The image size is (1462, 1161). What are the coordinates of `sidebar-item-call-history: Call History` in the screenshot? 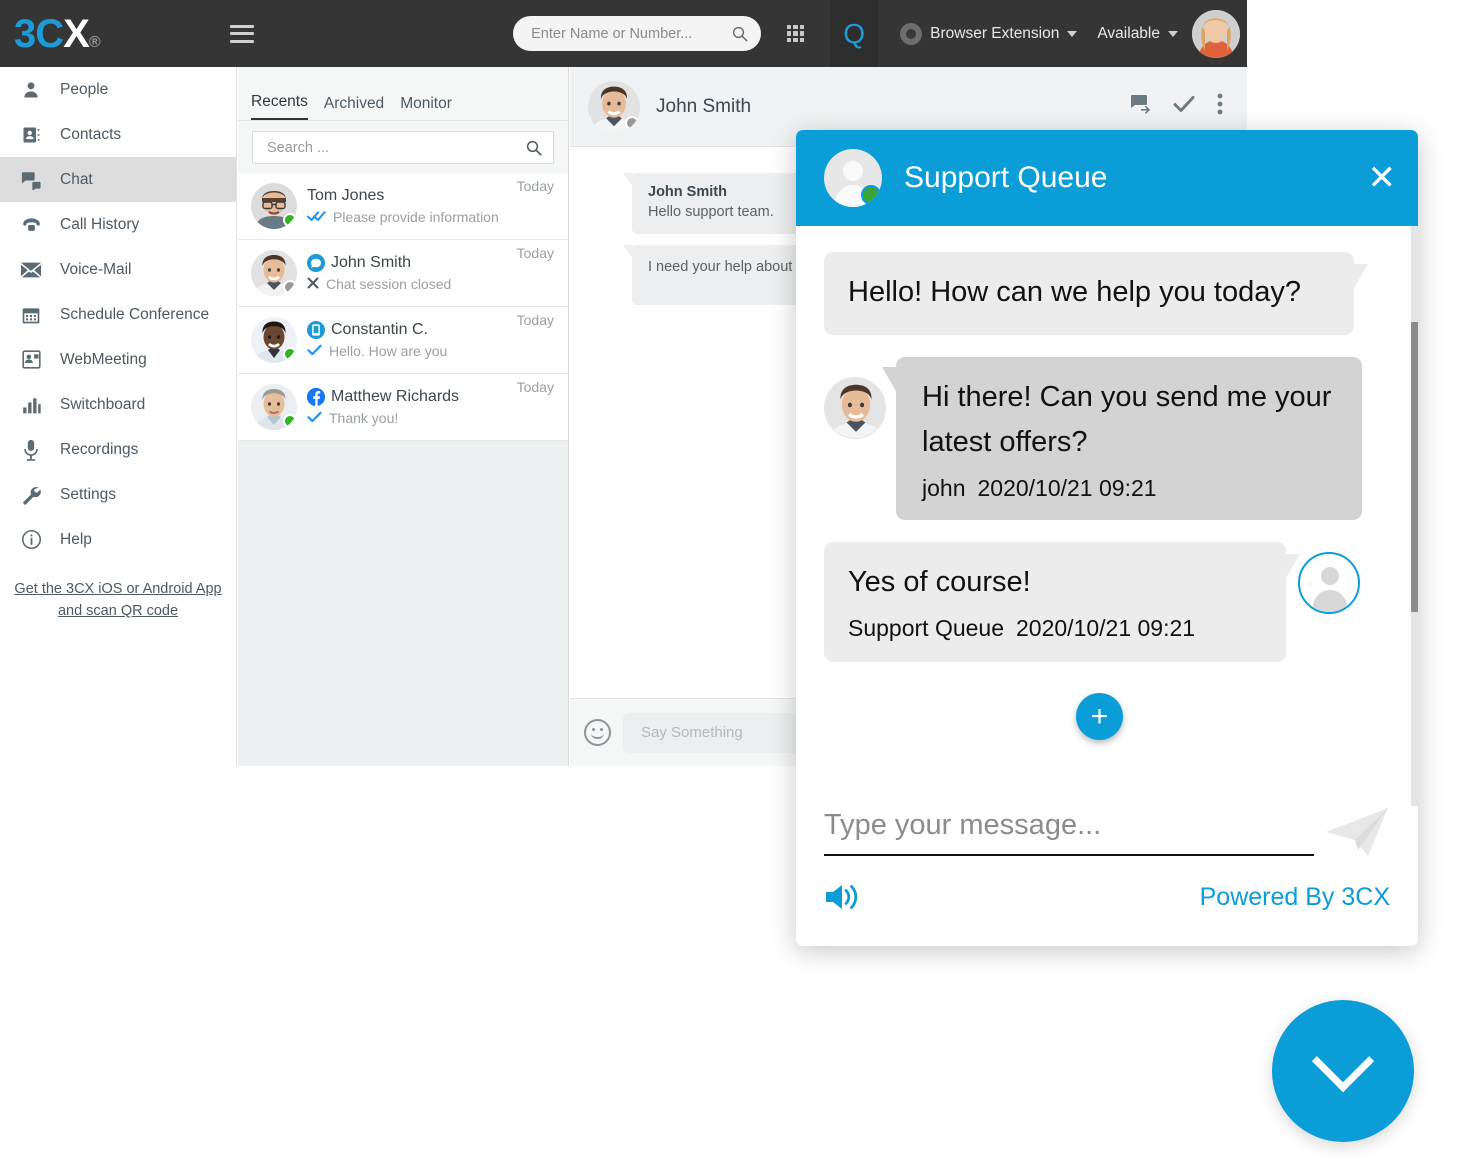 It's located at (118, 224).